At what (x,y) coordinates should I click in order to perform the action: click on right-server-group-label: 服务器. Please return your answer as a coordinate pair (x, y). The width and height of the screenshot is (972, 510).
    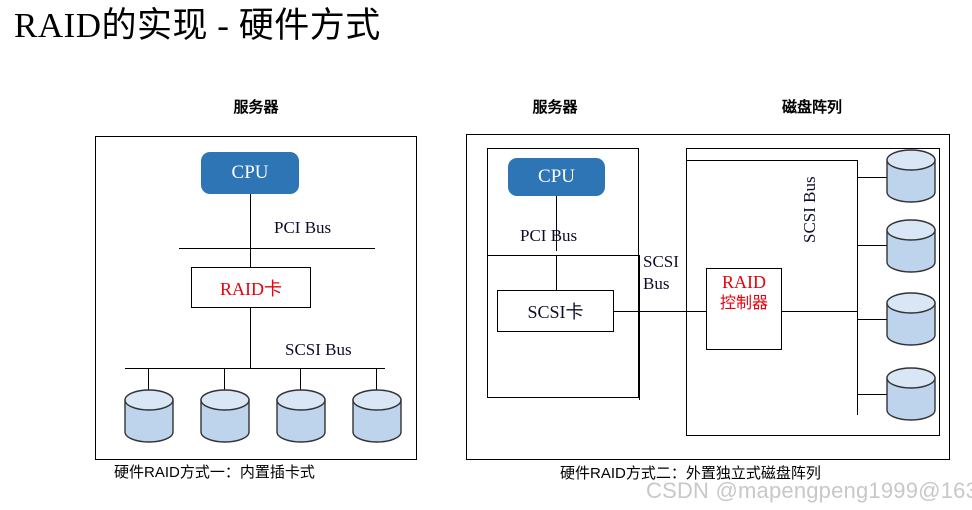
    Looking at the image, I should click on (555, 107).